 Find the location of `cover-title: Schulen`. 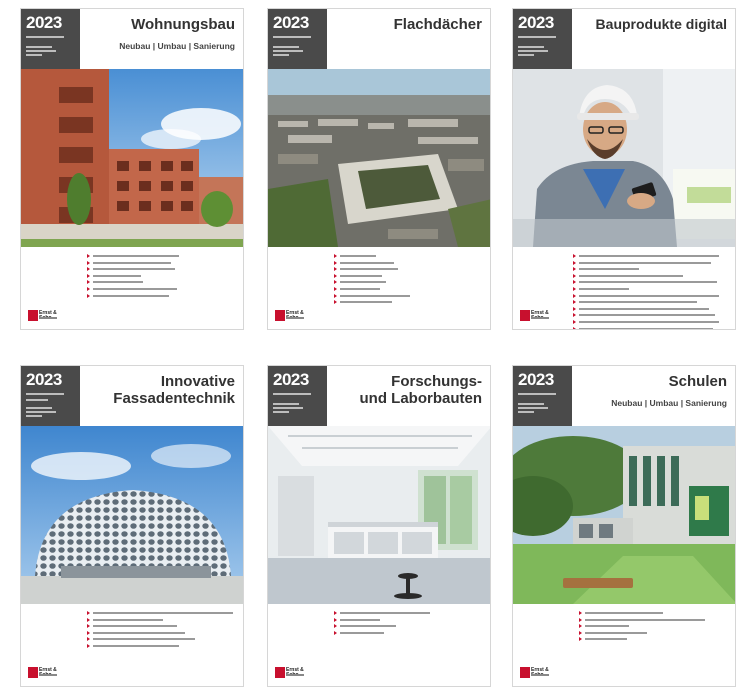

cover-title: Schulen is located at coordinates (697, 381).